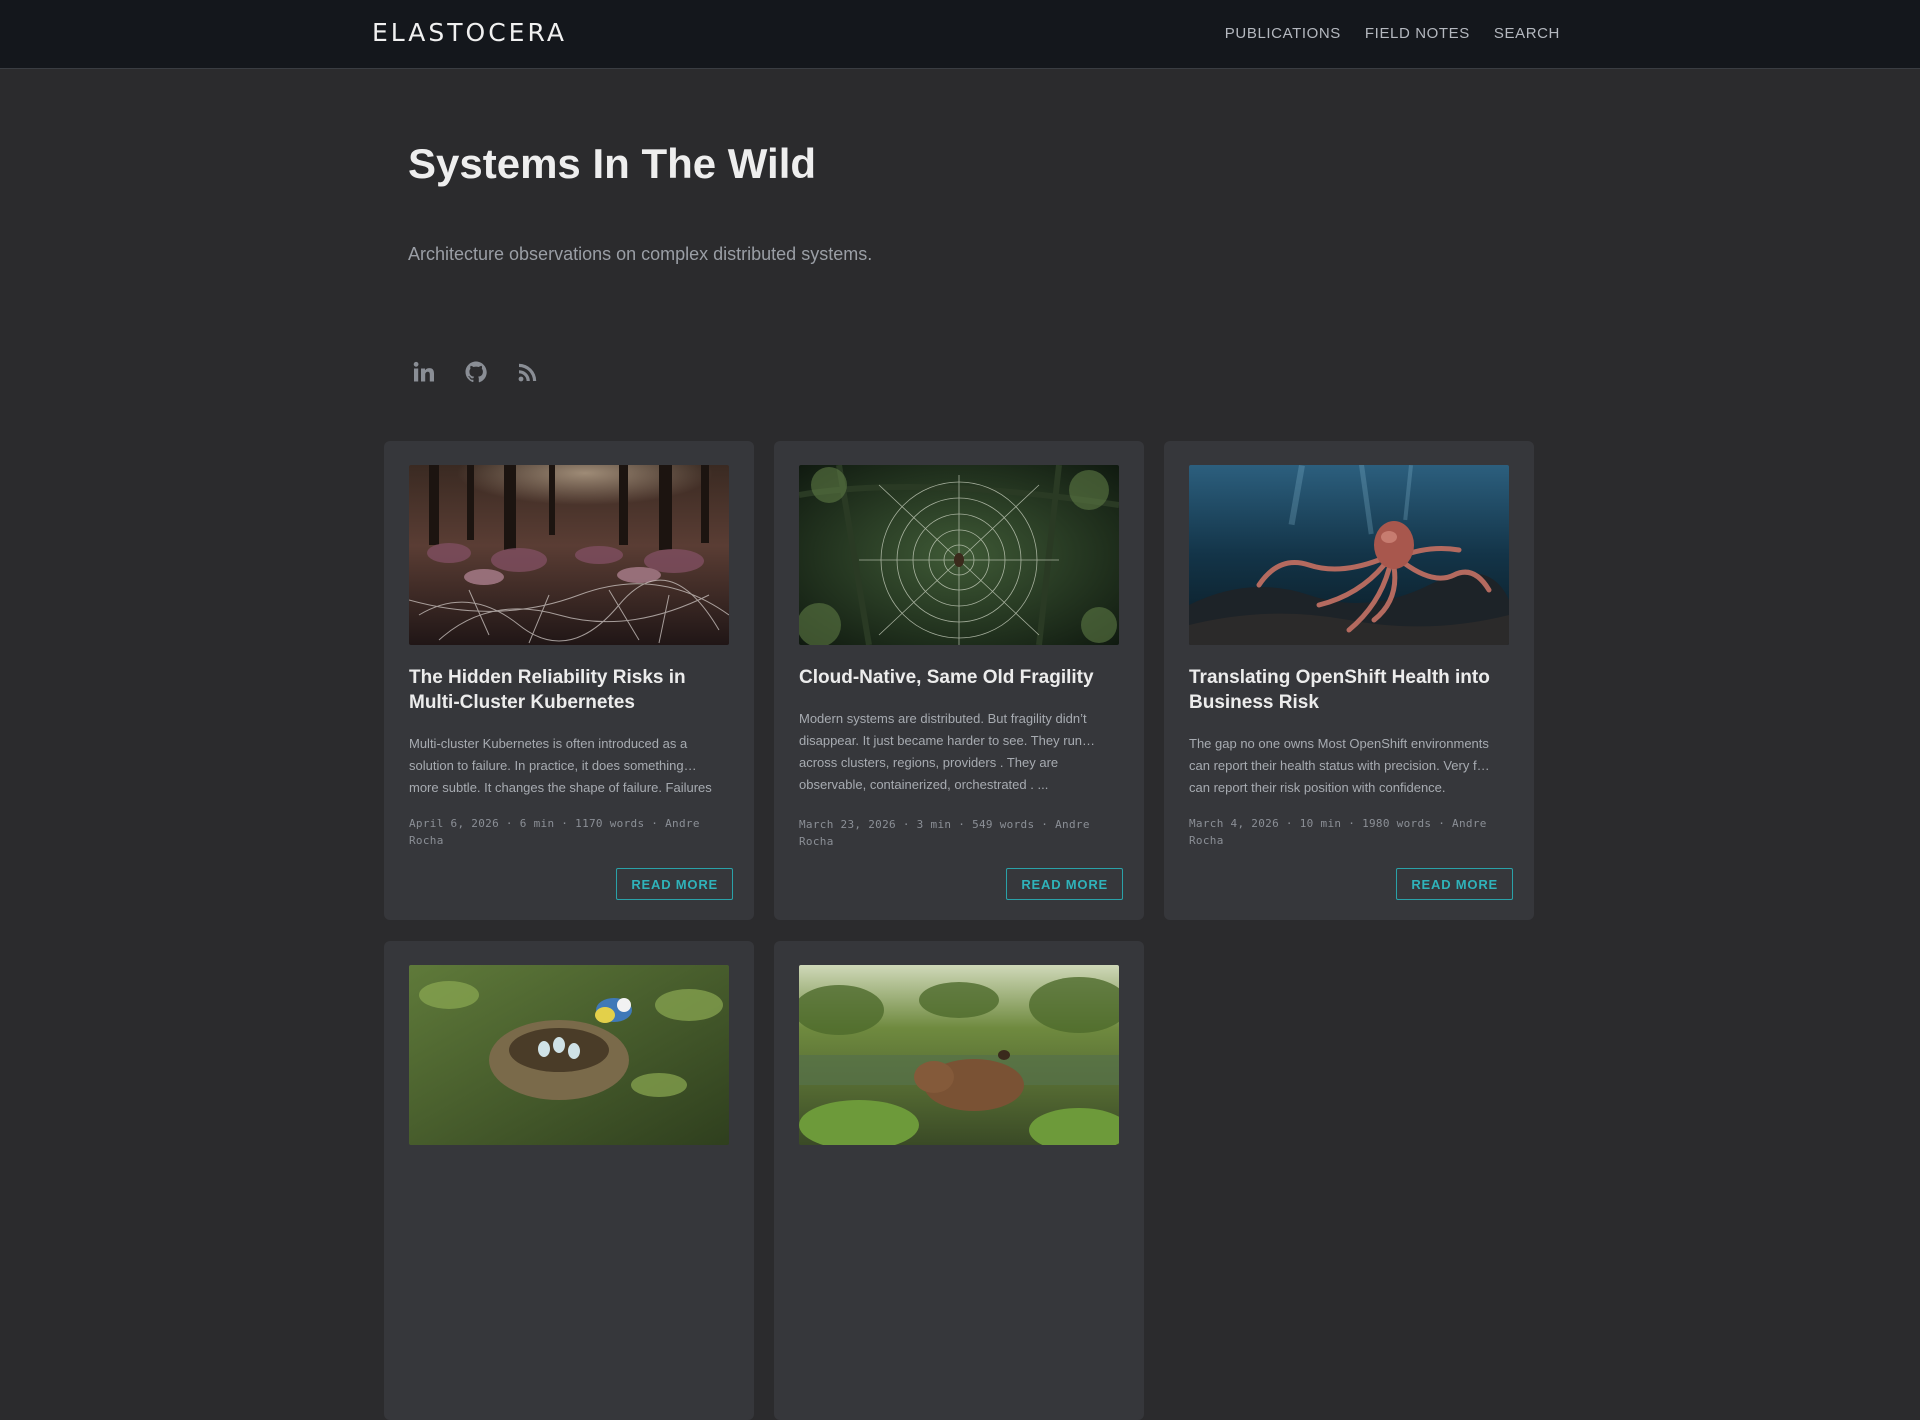  What do you see at coordinates (469, 32) in the screenshot?
I see `brand-logo-link: ELASTOCERA` at bounding box center [469, 32].